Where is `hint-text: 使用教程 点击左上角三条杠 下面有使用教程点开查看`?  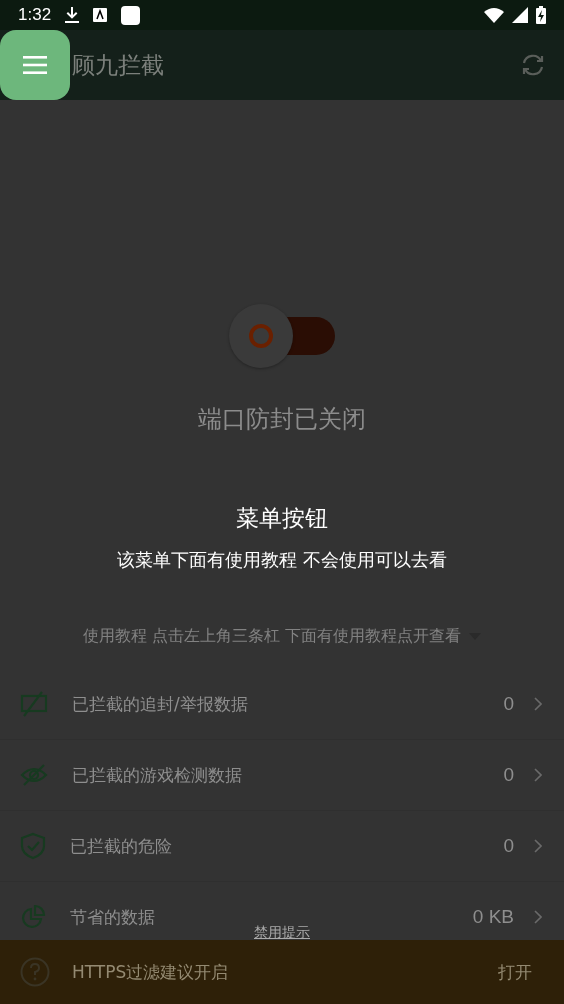
hint-text: 使用教程 点击左上角三条杠 下面有使用教程点开查看 is located at coordinates (272, 636).